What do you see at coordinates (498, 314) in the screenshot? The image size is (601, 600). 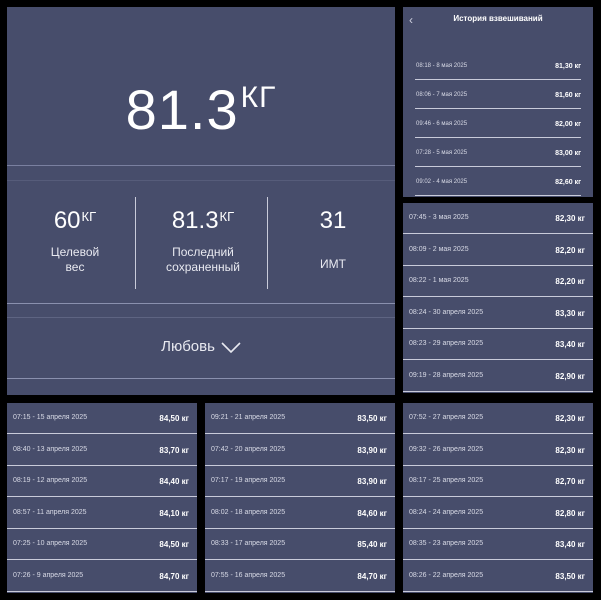 I see `history-entry: 08:24 - 30 апреля 2025 83,30 кг` at bounding box center [498, 314].